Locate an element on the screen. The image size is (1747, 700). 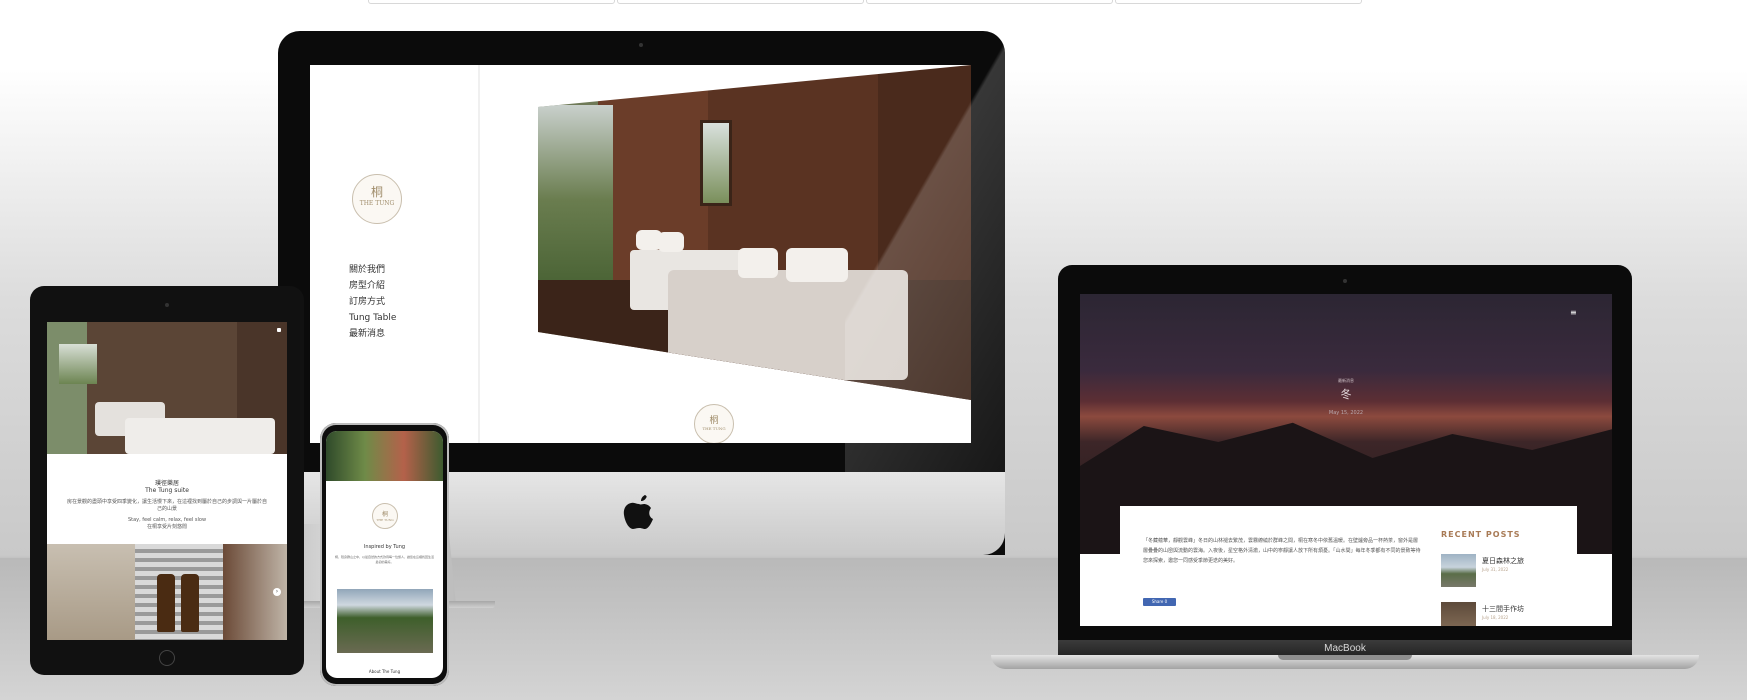
ipad-room-photo is located at coordinates (167, 388).